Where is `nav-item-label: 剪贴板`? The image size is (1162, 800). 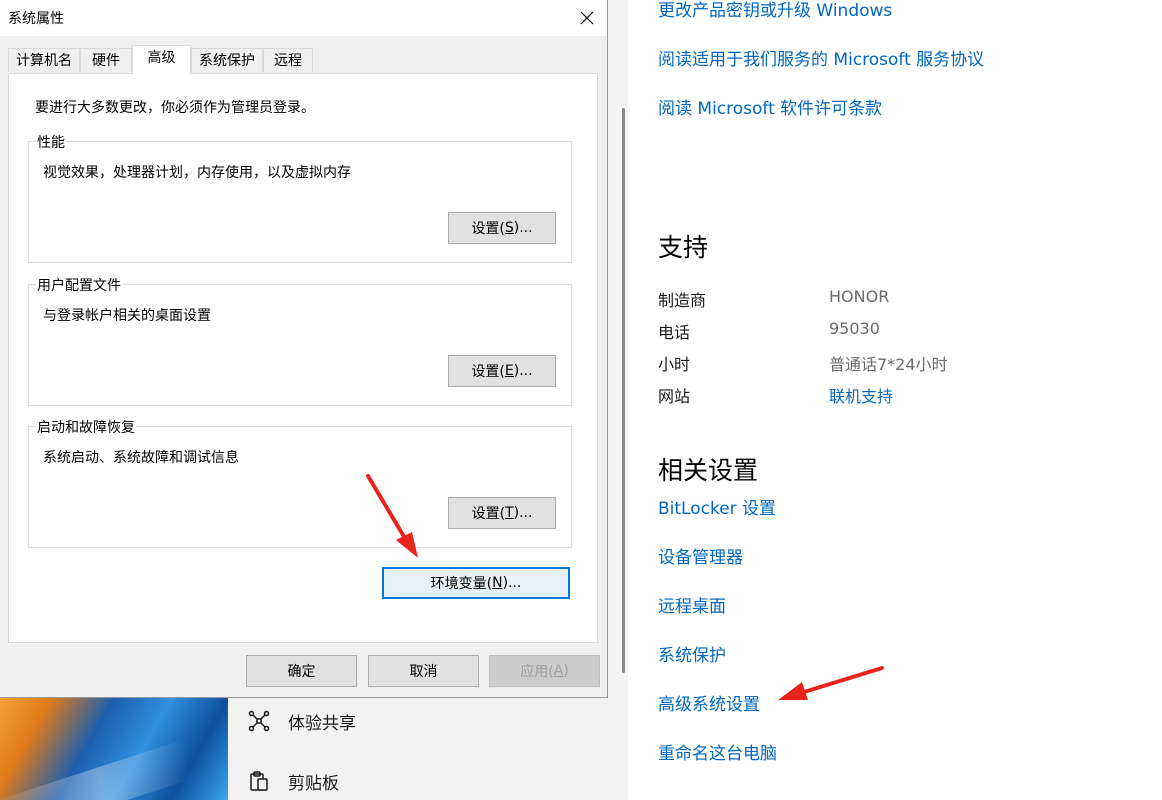 nav-item-label: 剪贴板 is located at coordinates (313, 783).